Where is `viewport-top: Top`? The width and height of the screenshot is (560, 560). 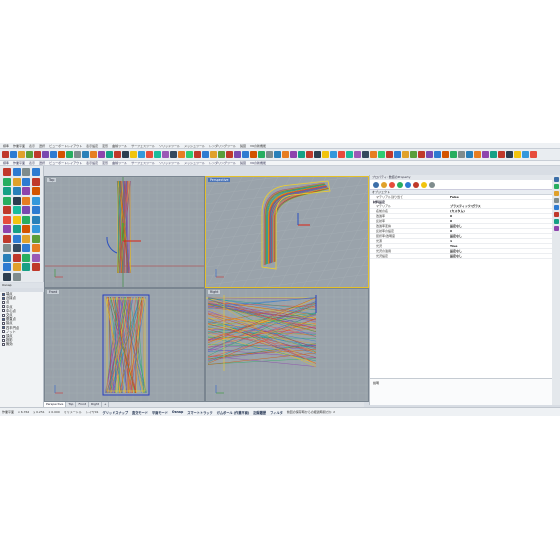
viewport-top: Top is located at coordinates (124, 232).